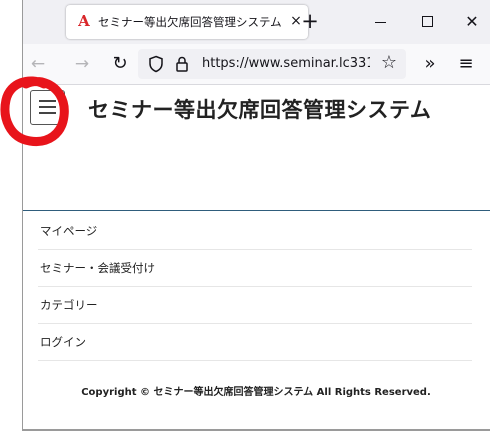 The width and height of the screenshot is (490, 431). Describe the element at coordinates (310, 22) in the screenshot. I see `new-tab-button: +` at that location.